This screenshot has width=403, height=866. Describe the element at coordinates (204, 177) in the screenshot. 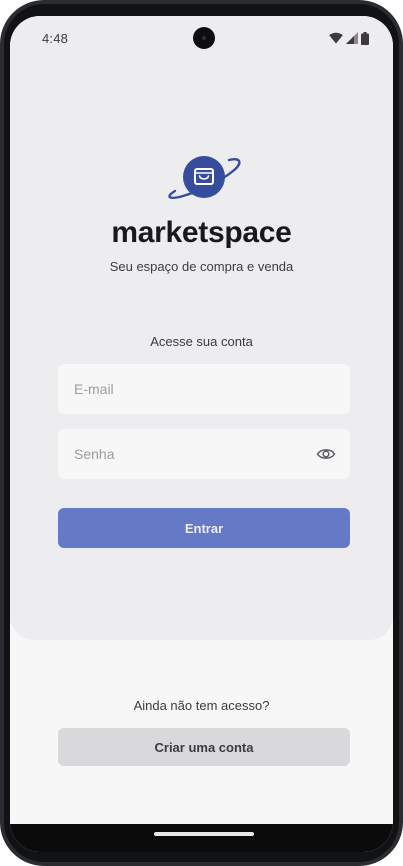

I see `shopping-bag-planet-icon` at that location.